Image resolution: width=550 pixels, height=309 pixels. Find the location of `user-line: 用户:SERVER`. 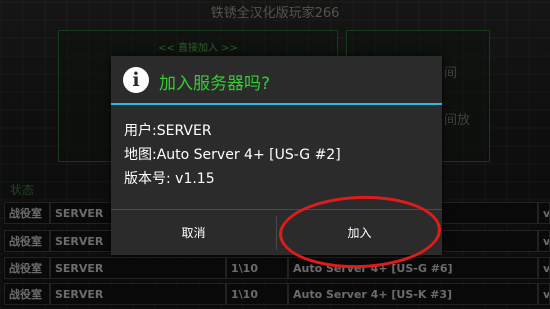

user-line: 用户:SERVER is located at coordinates (168, 131).